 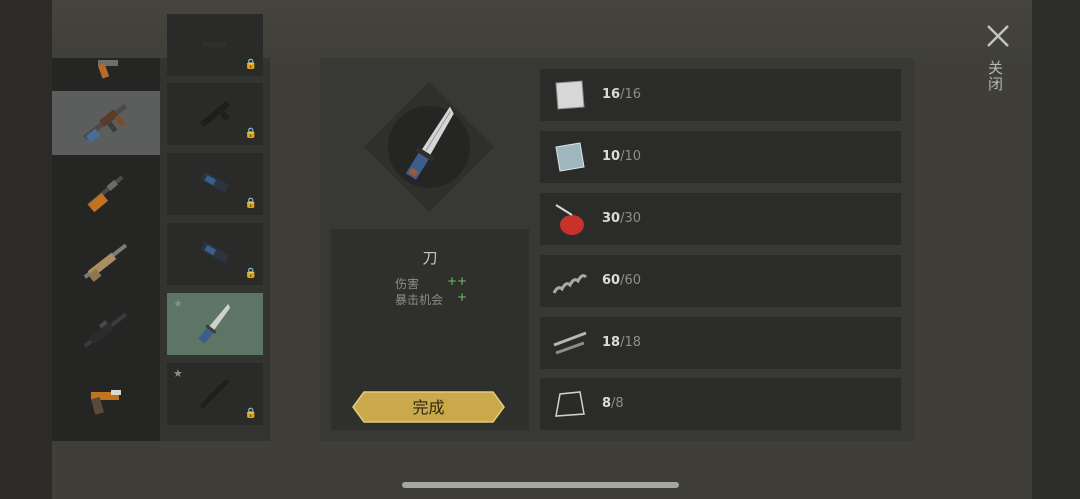 What do you see at coordinates (407, 284) in the screenshot?
I see `stat-label-damage: 伤害` at bounding box center [407, 284].